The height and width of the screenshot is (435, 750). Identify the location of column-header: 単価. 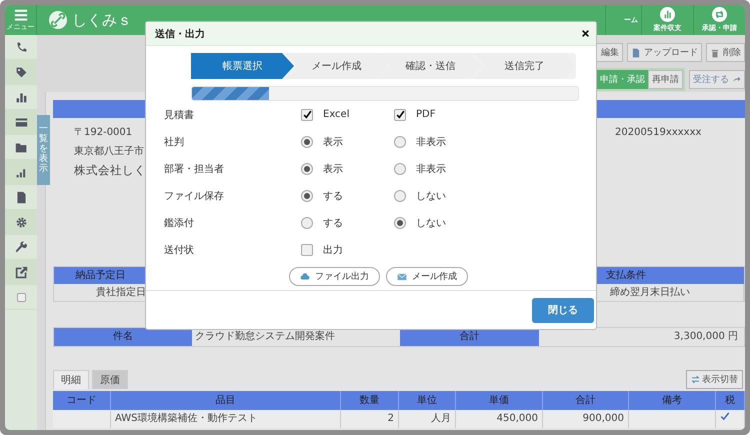
(499, 400).